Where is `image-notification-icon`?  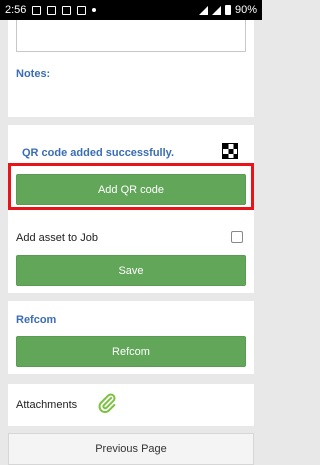 image-notification-icon is located at coordinates (37, 10).